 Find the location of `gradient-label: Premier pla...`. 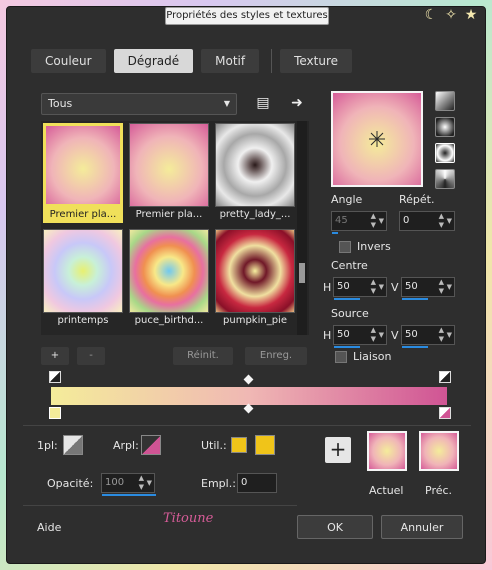

gradient-label: Premier pla... is located at coordinates (169, 214).